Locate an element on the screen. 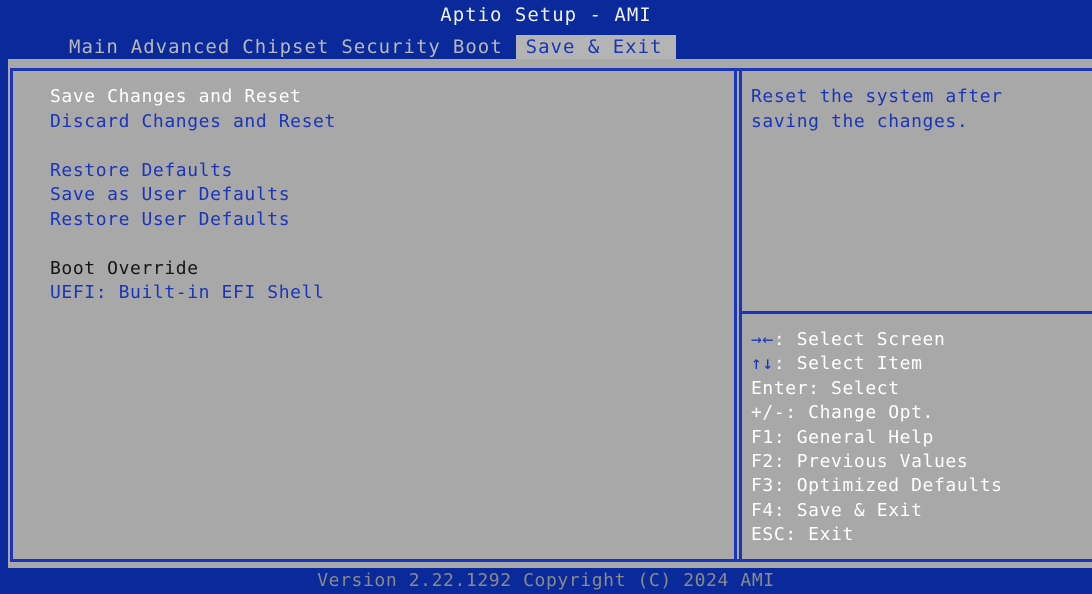 This screenshot has height=594, width=1092. up-down-arrows-icon: ↑↓ is located at coordinates (762, 364).